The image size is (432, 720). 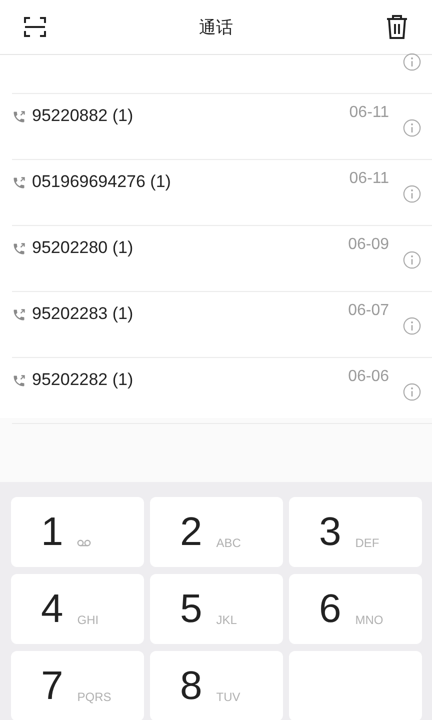 What do you see at coordinates (222, 259) in the screenshot?
I see `call-row: 95202280 (1) 06-09` at bounding box center [222, 259].